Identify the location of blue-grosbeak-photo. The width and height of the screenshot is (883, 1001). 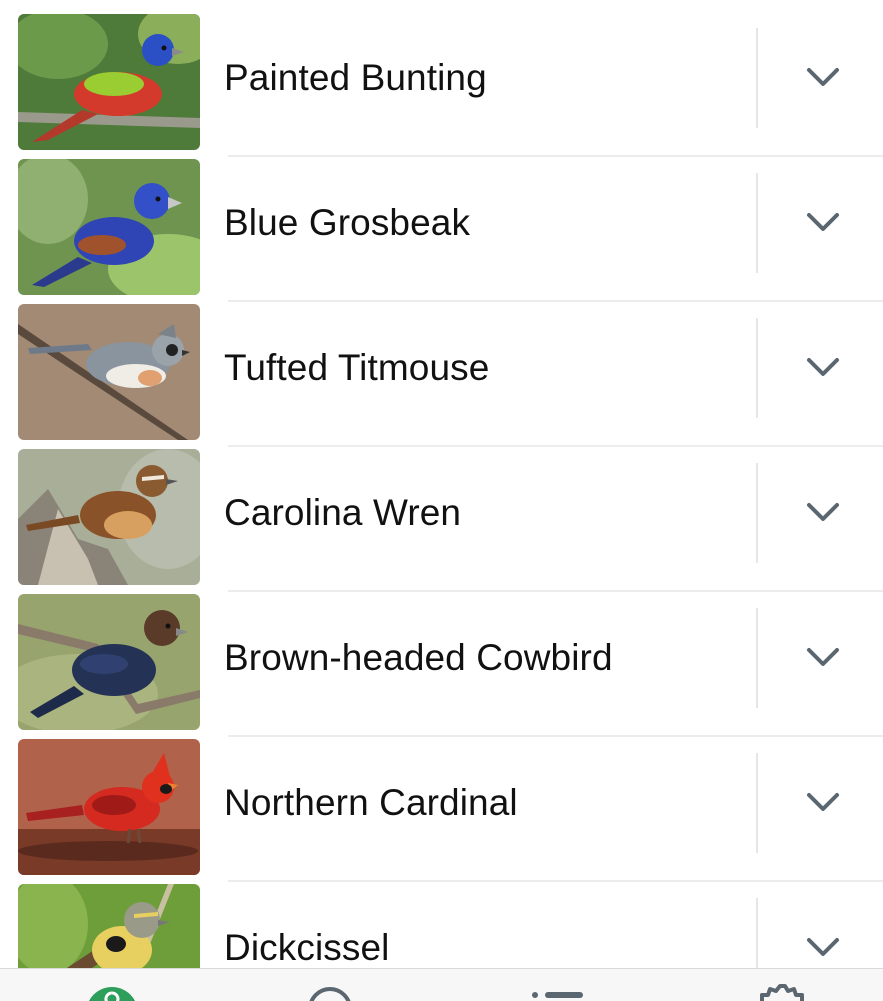
(109, 227).